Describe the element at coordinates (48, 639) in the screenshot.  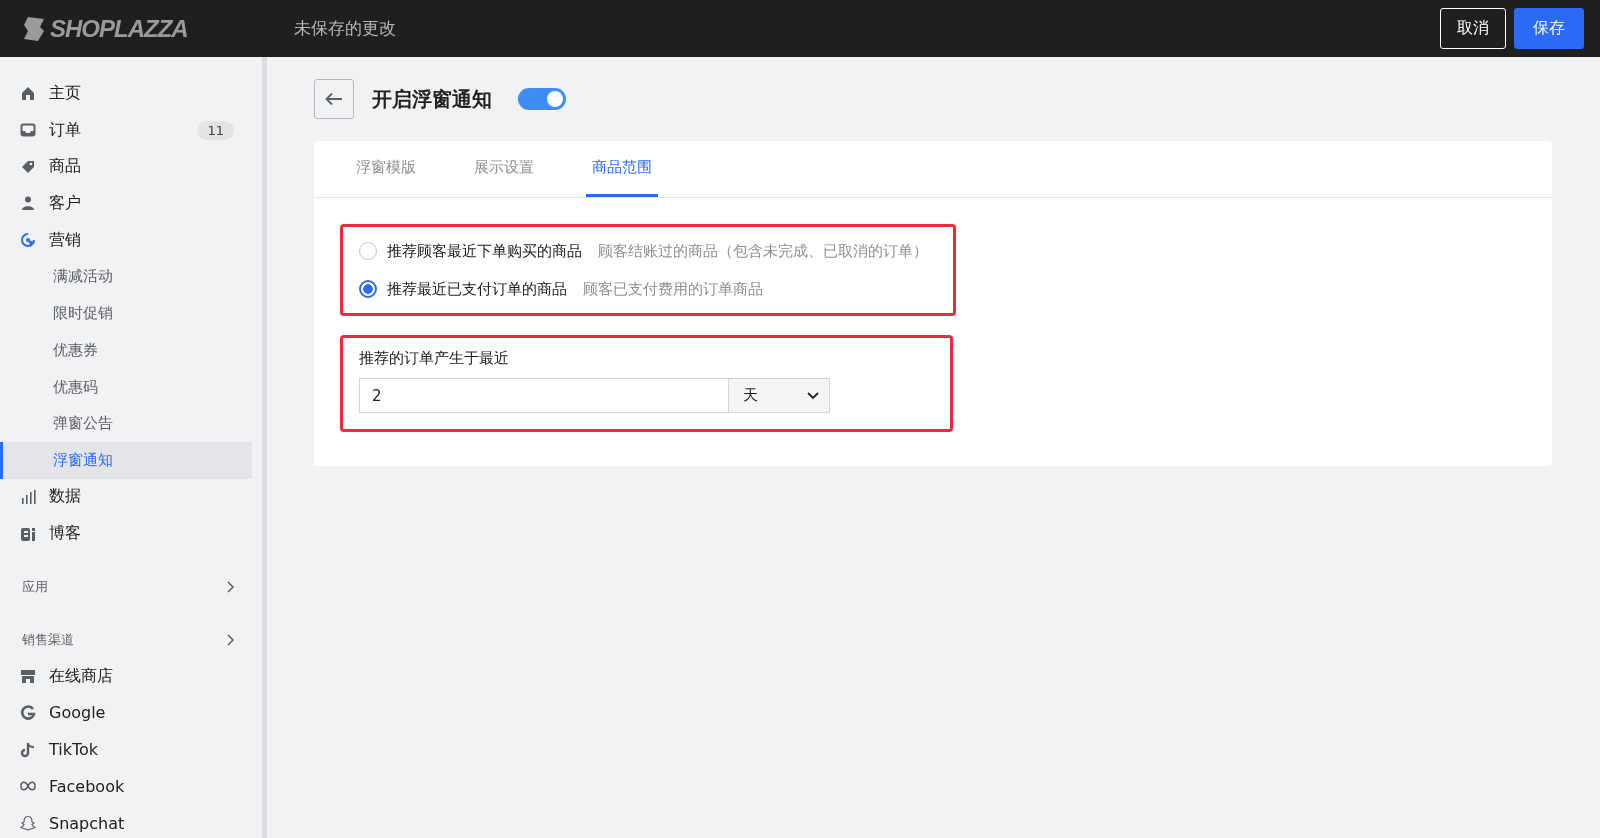
I see `section-heading: 销售渠道` at that location.